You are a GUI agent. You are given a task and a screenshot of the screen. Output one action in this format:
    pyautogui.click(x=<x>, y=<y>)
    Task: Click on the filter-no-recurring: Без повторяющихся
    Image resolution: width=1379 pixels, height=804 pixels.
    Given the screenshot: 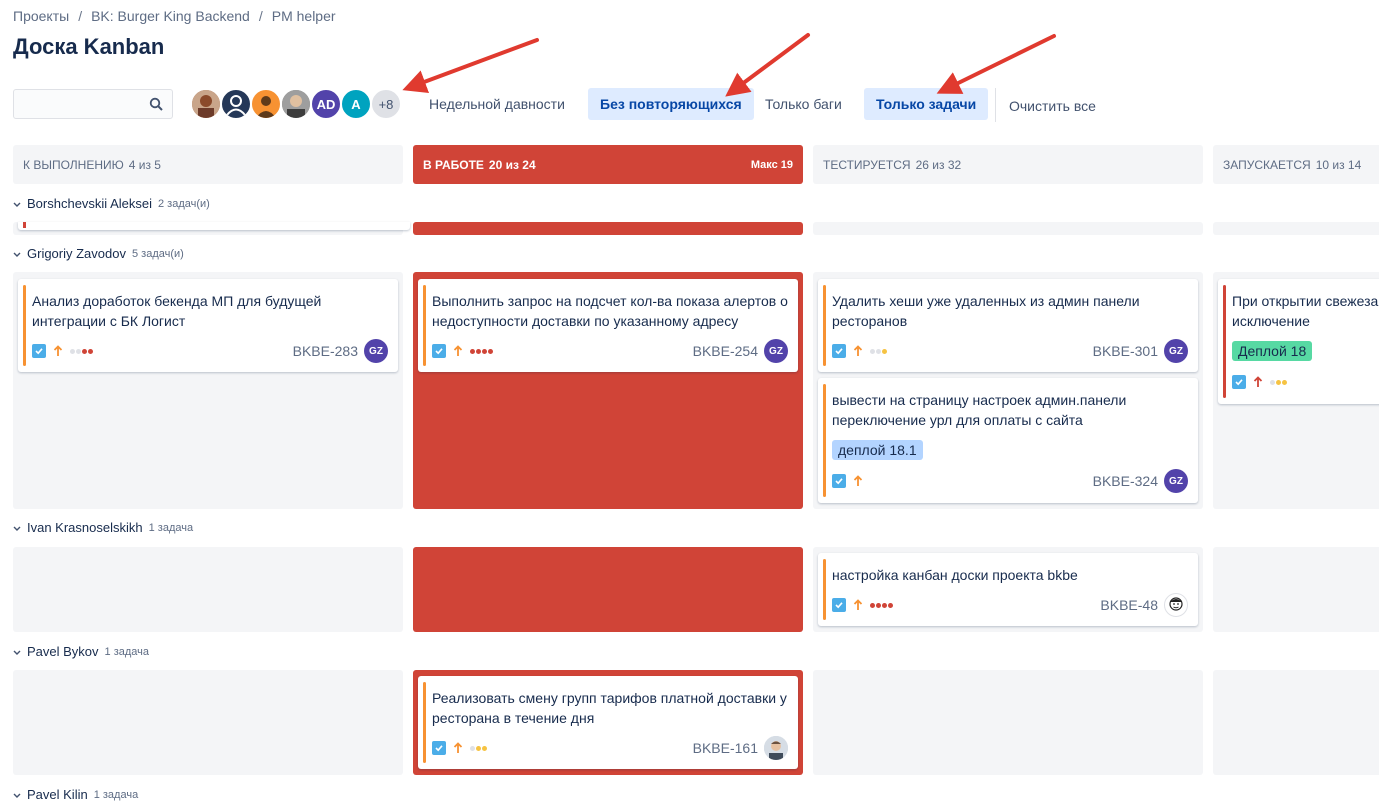 What is the action you would take?
    pyautogui.click(x=671, y=104)
    